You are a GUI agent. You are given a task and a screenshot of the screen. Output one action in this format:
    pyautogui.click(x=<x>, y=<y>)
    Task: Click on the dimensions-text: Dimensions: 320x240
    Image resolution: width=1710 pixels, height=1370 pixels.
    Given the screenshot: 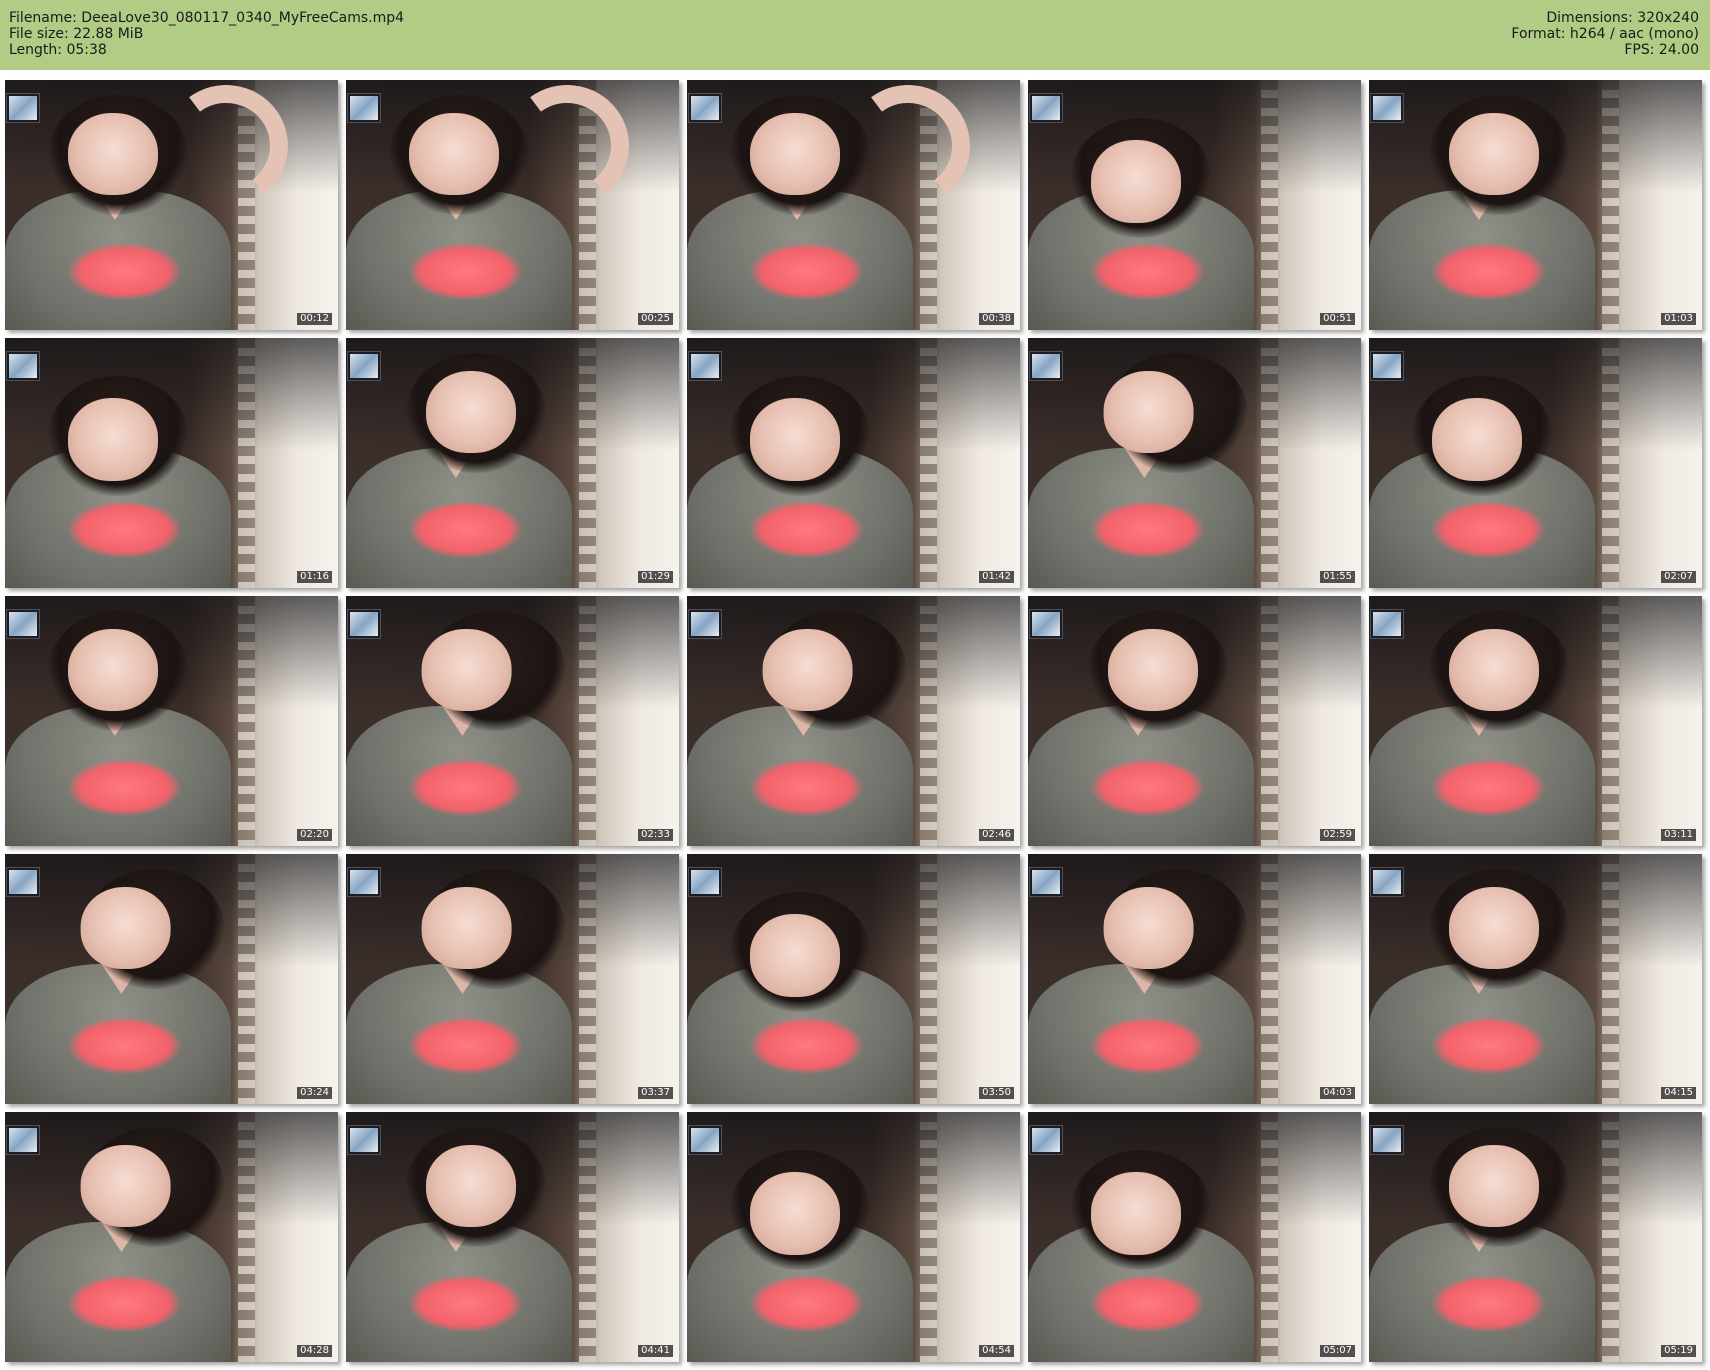 What is the action you would take?
    pyautogui.click(x=1622, y=18)
    